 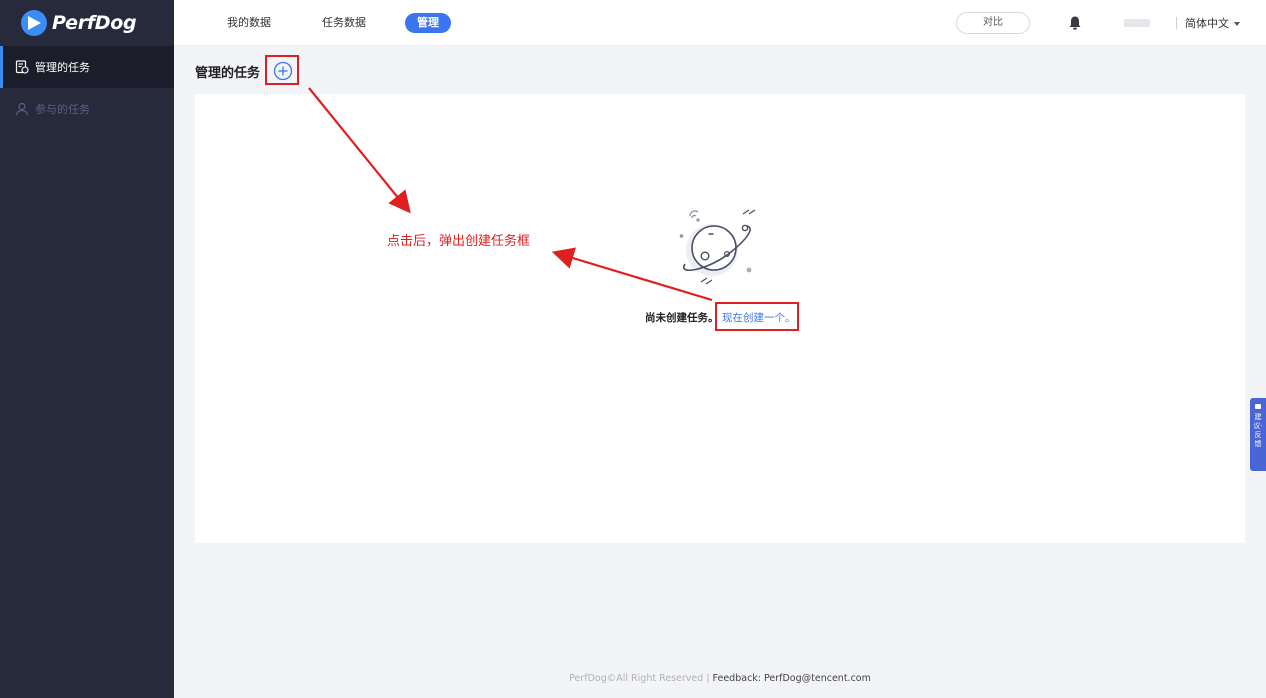 I want to click on annotation-arrows, so click(x=510, y=194).